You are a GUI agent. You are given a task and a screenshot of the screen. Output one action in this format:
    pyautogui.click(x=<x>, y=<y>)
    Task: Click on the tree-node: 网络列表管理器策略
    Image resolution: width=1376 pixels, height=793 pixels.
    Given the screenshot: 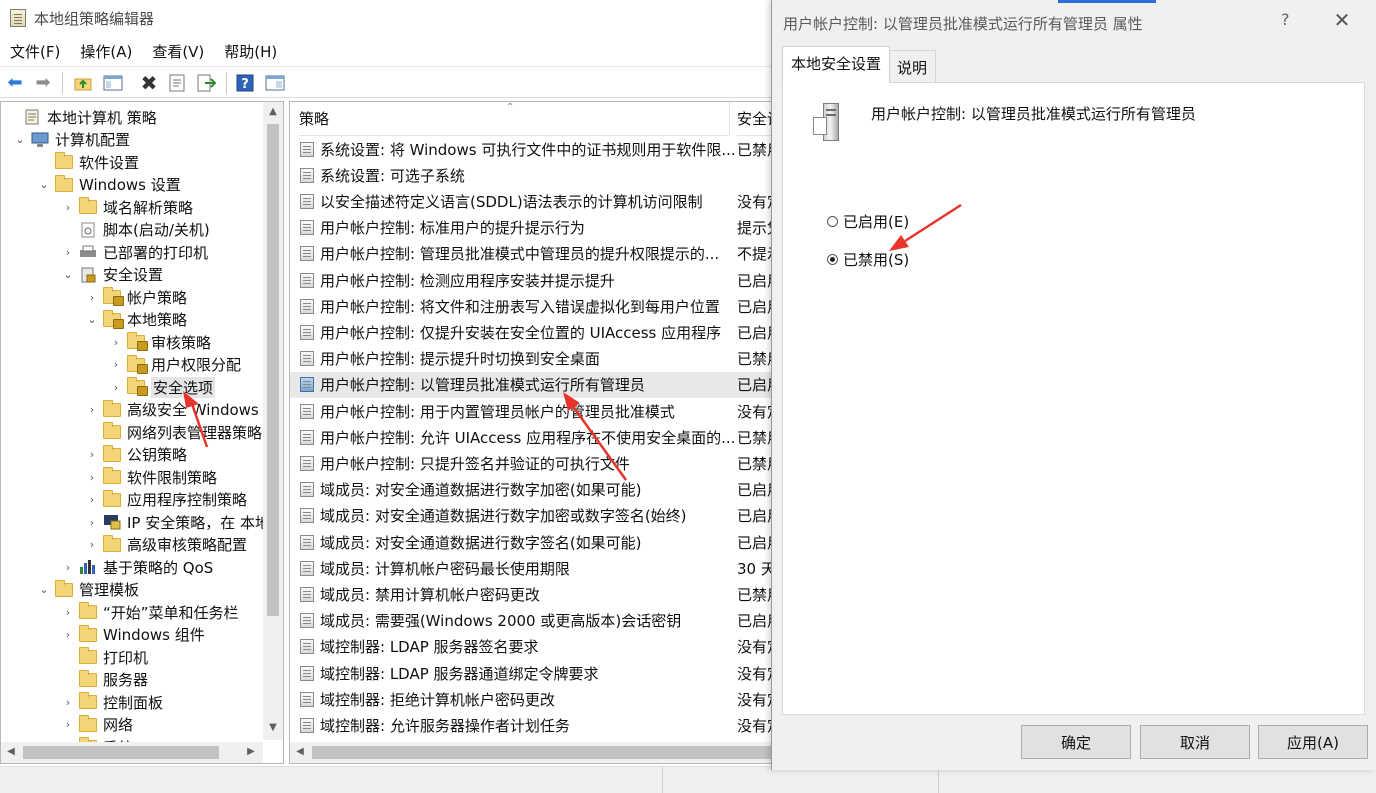 What is the action you would take?
    pyautogui.click(x=173, y=432)
    